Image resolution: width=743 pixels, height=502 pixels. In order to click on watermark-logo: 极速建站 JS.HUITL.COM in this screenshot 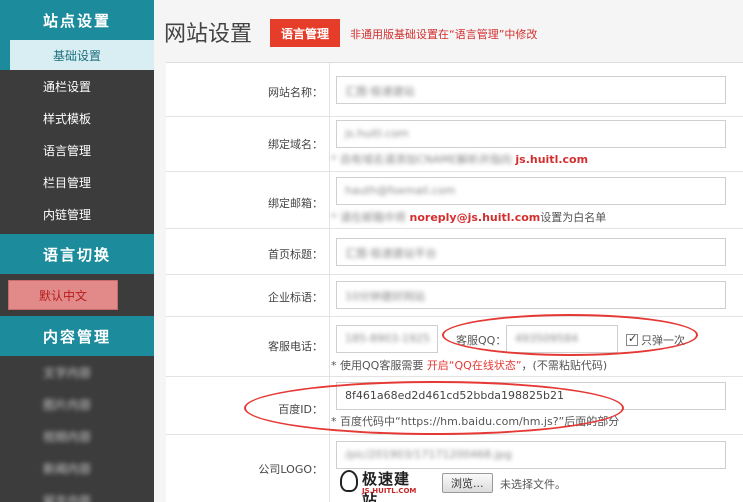, I will do `click(382, 485)`.